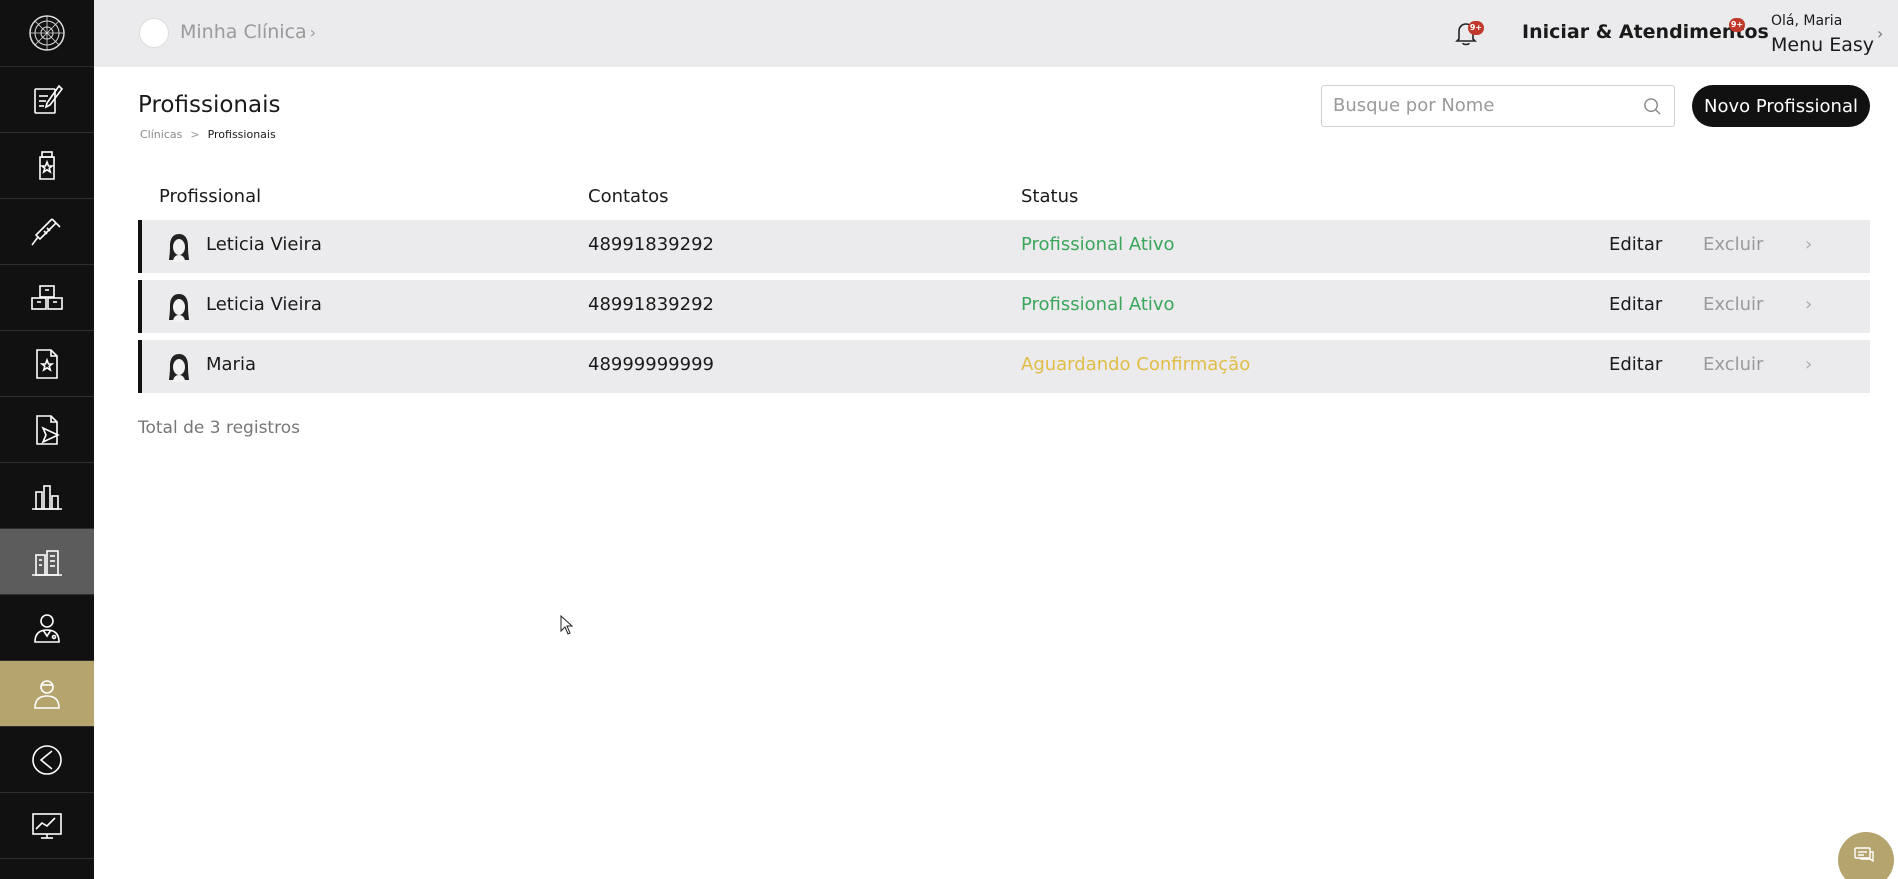 The height and width of the screenshot is (879, 1898). I want to click on sidebar-item-profissionais, so click(47, 694).